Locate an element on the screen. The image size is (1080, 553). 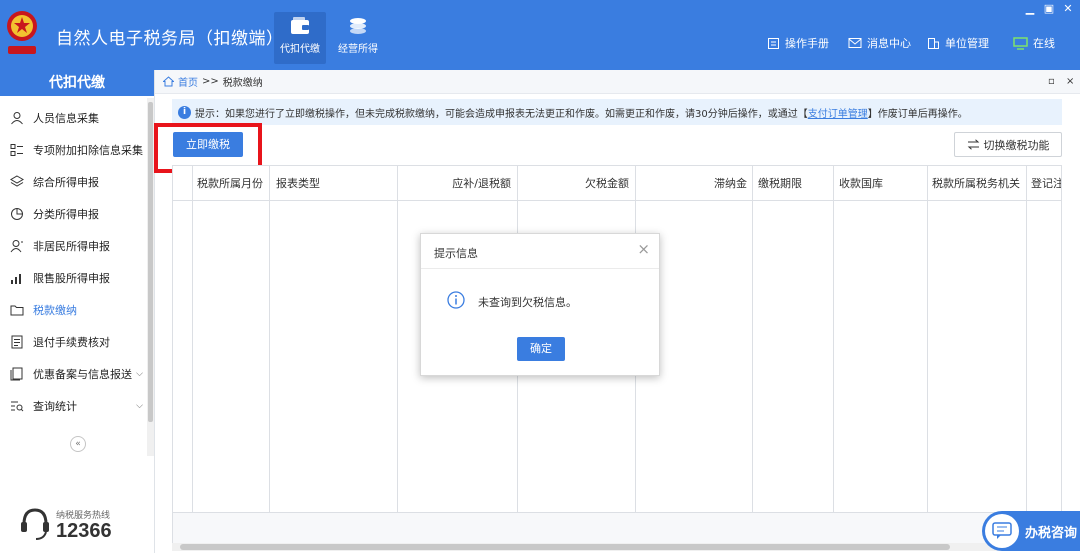
sidebar-item-label: 人员信息采集 is located at coordinates (66, 118).